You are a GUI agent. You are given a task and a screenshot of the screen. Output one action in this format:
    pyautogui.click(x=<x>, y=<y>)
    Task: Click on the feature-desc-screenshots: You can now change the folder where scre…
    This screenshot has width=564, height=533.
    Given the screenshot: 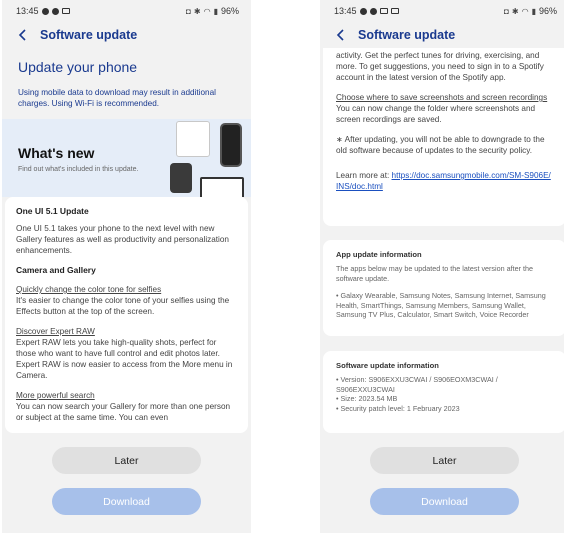 What is the action you would take?
    pyautogui.click(x=436, y=114)
    